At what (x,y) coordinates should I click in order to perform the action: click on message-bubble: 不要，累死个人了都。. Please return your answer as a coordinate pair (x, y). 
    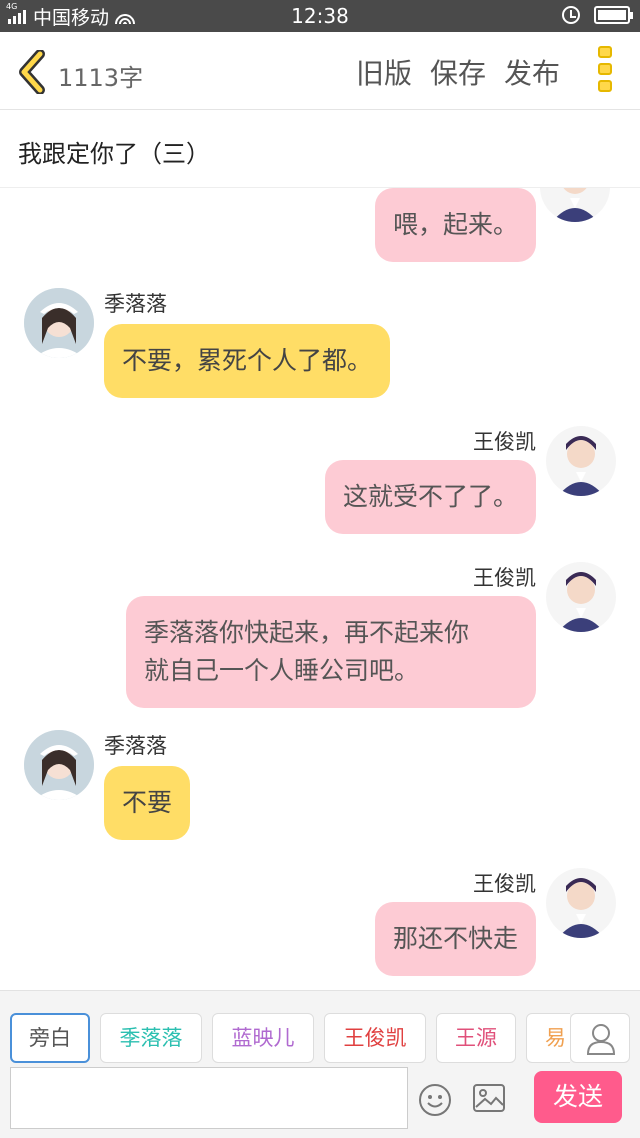
    Looking at the image, I should click on (247, 361).